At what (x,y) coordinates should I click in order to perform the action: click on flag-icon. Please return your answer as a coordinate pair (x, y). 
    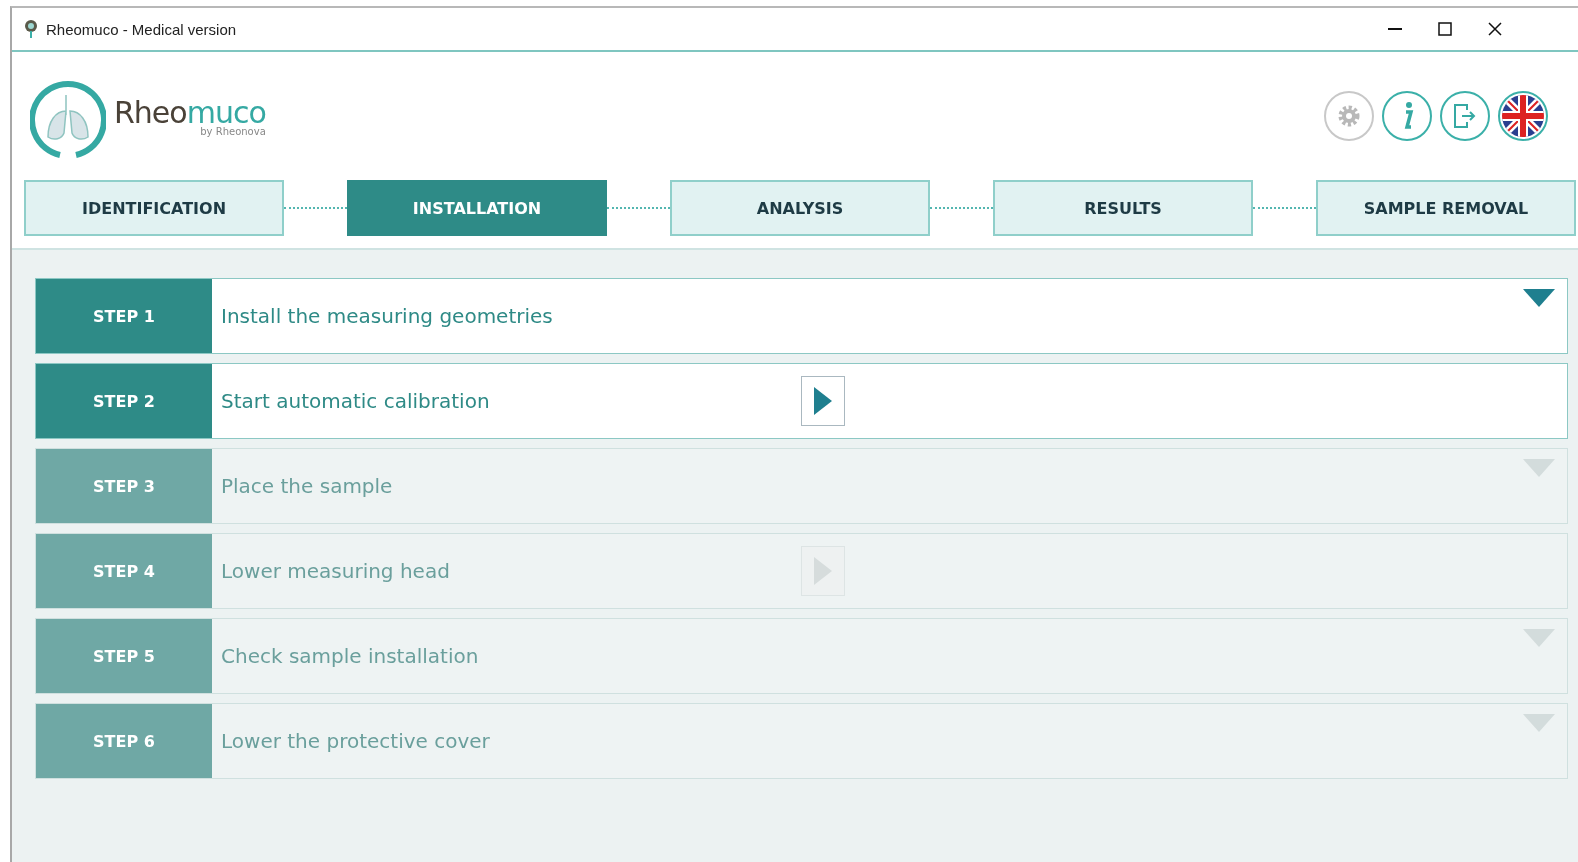
    Looking at the image, I should click on (1523, 116).